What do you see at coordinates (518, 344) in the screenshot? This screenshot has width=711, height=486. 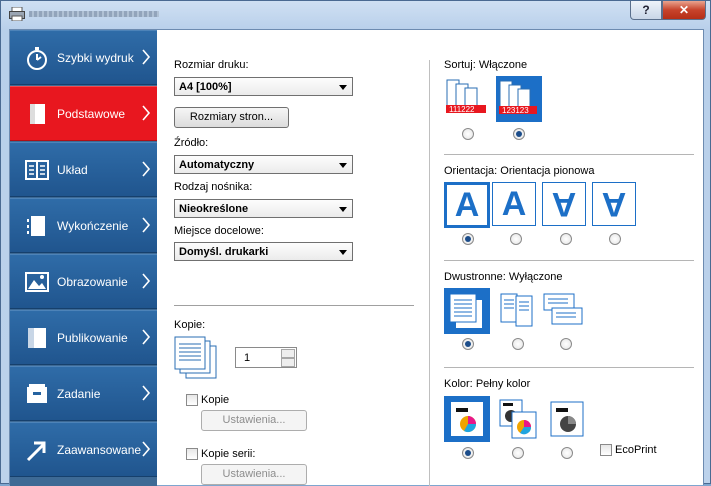 I see `duplex-long-edge-radio` at bounding box center [518, 344].